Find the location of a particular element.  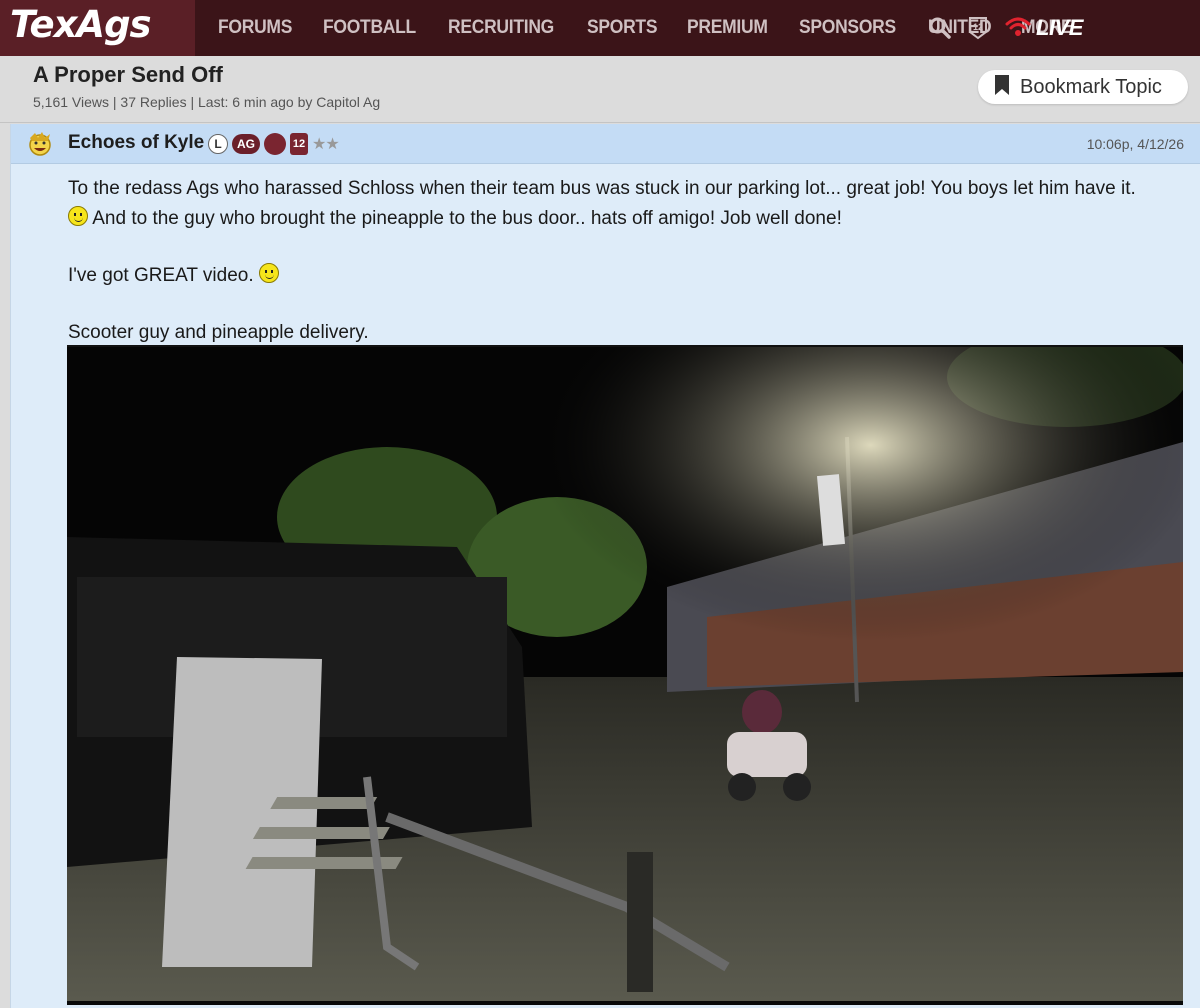

post-text: Scooter guy and pineapple delivery. is located at coordinates (218, 332).